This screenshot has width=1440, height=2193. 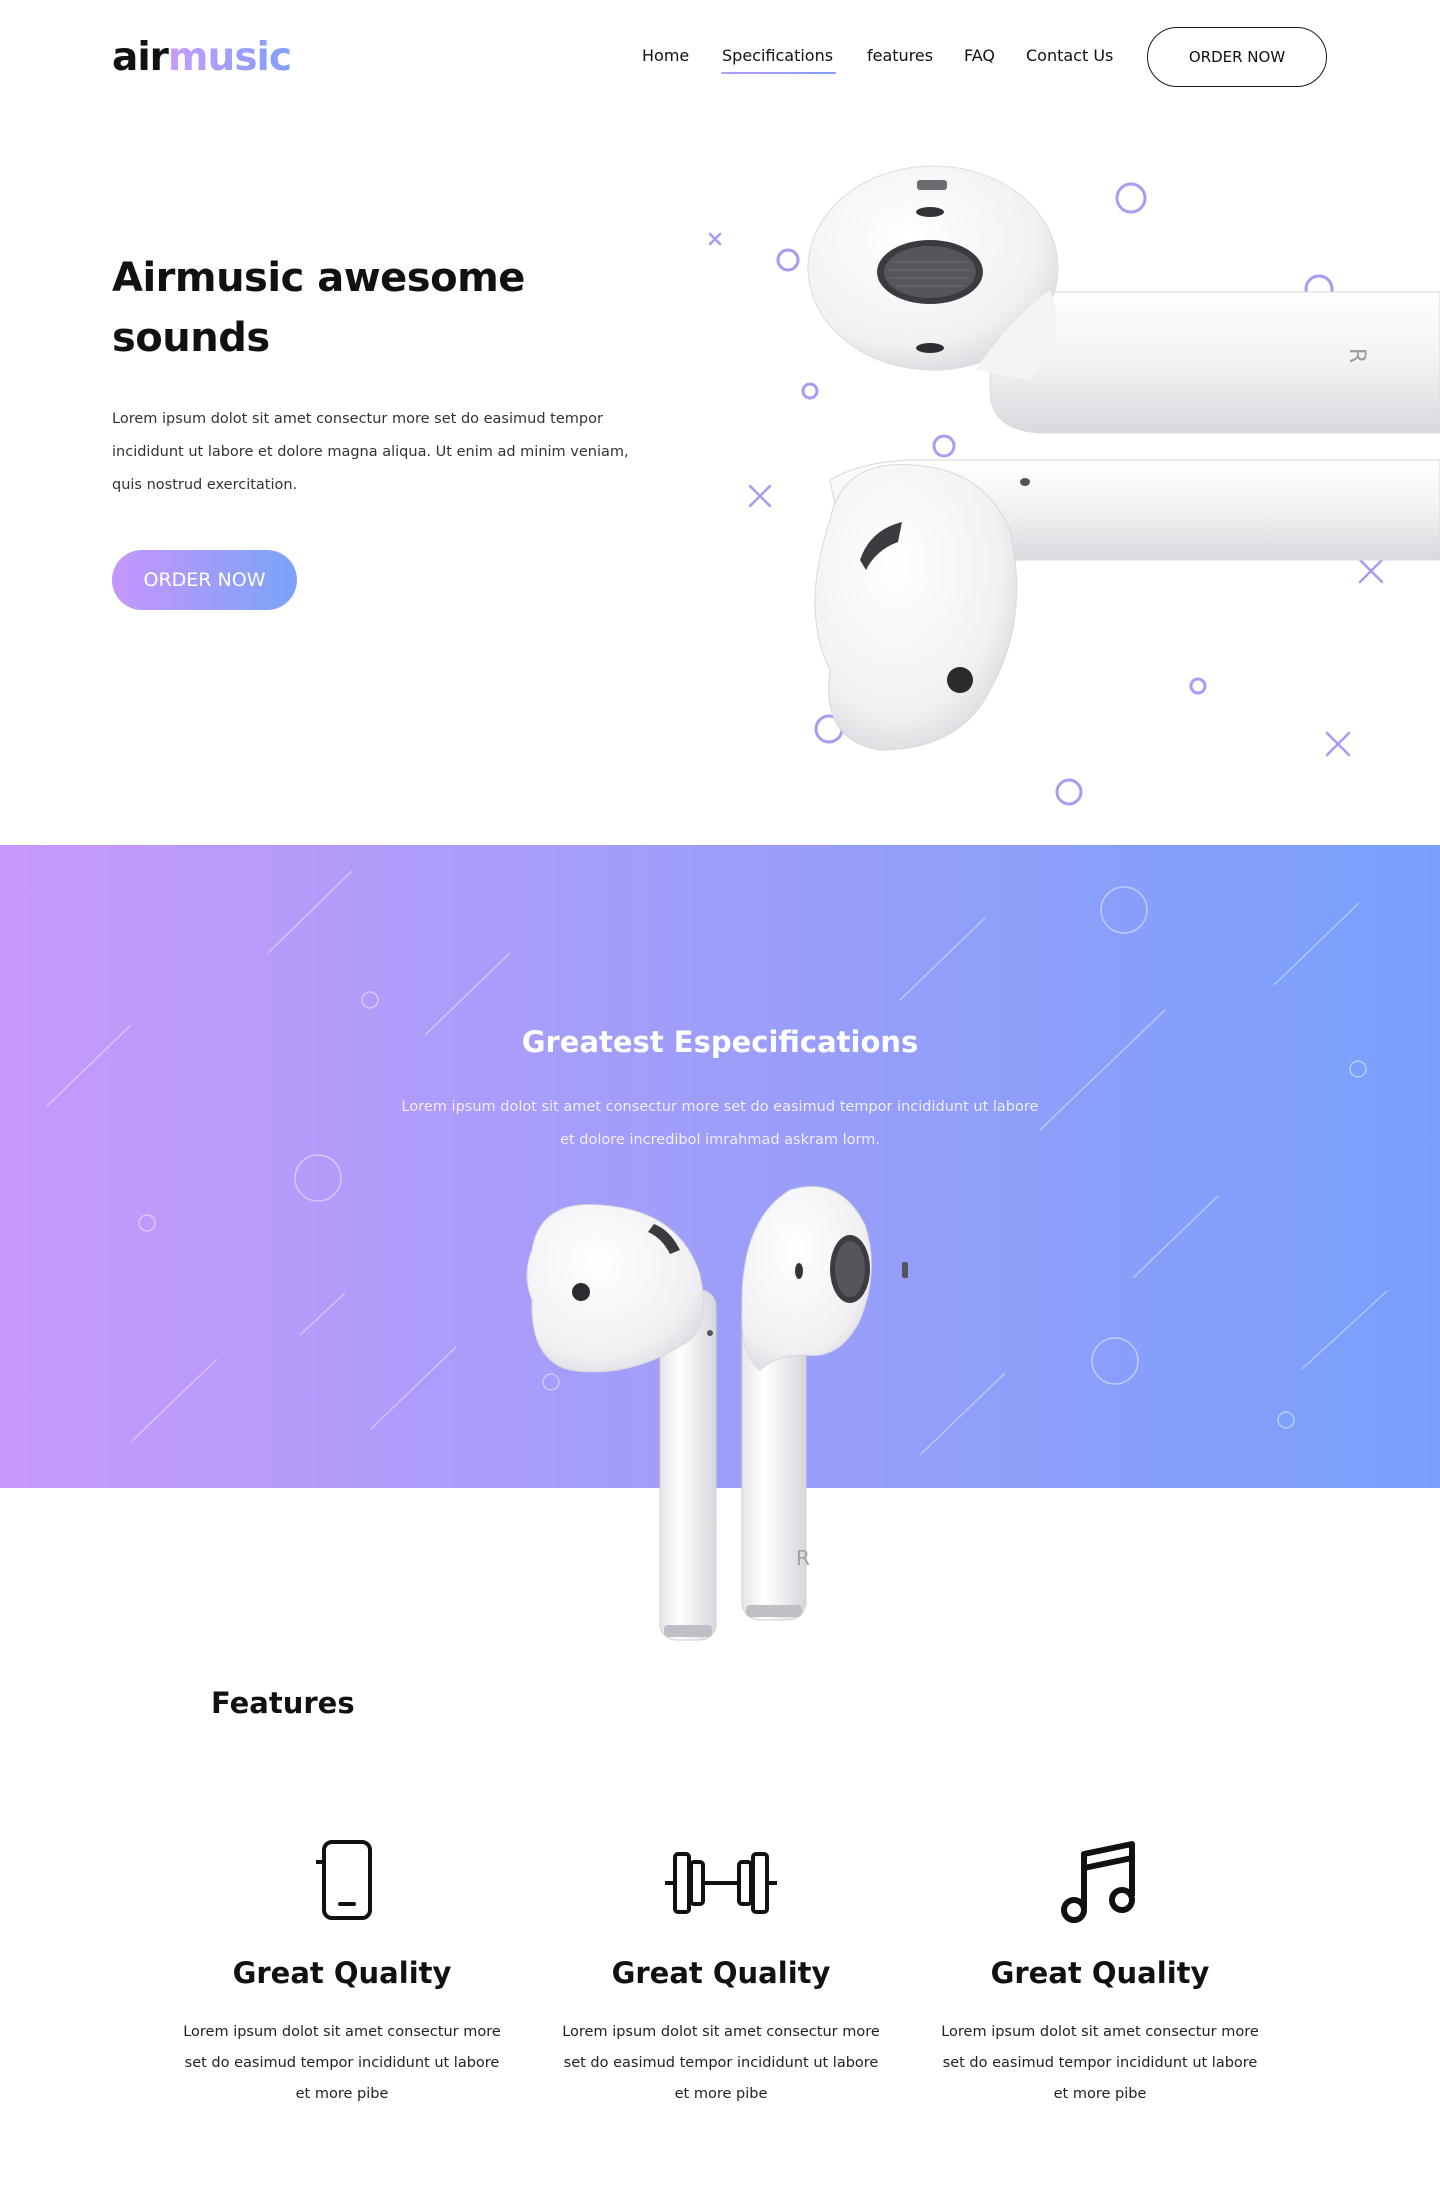 What do you see at coordinates (721, 1883) in the screenshot?
I see `dumbbell-icon` at bounding box center [721, 1883].